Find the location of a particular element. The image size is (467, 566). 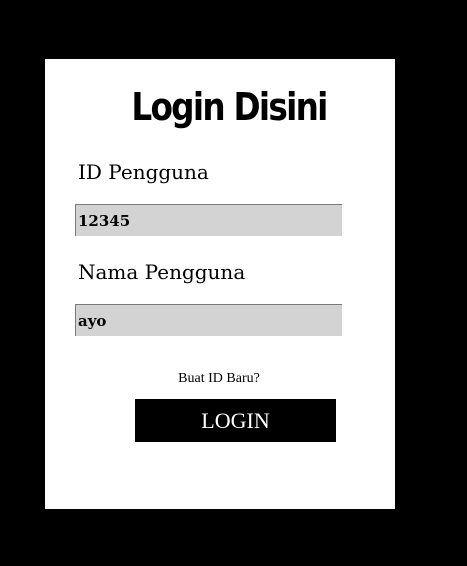

create-new-id-link: Buat ID Baru? is located at coordinates (219, 379).